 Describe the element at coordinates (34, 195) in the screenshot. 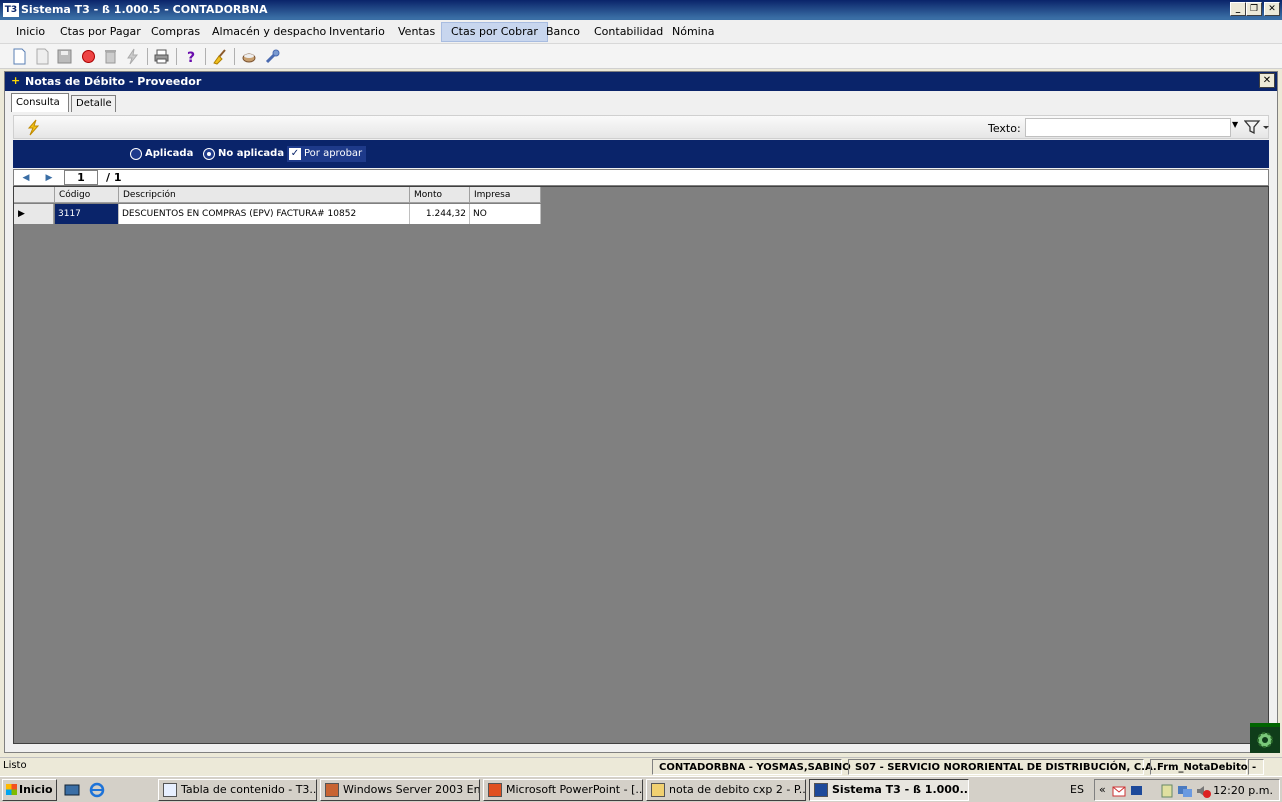

I see `grid-corner` at that location.